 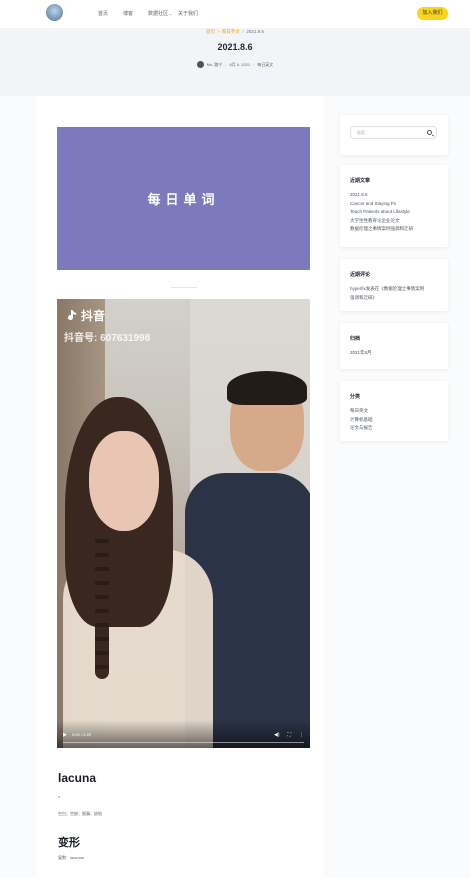 I want to click on banner-text: 每日单词, so click(x=183, y=200).